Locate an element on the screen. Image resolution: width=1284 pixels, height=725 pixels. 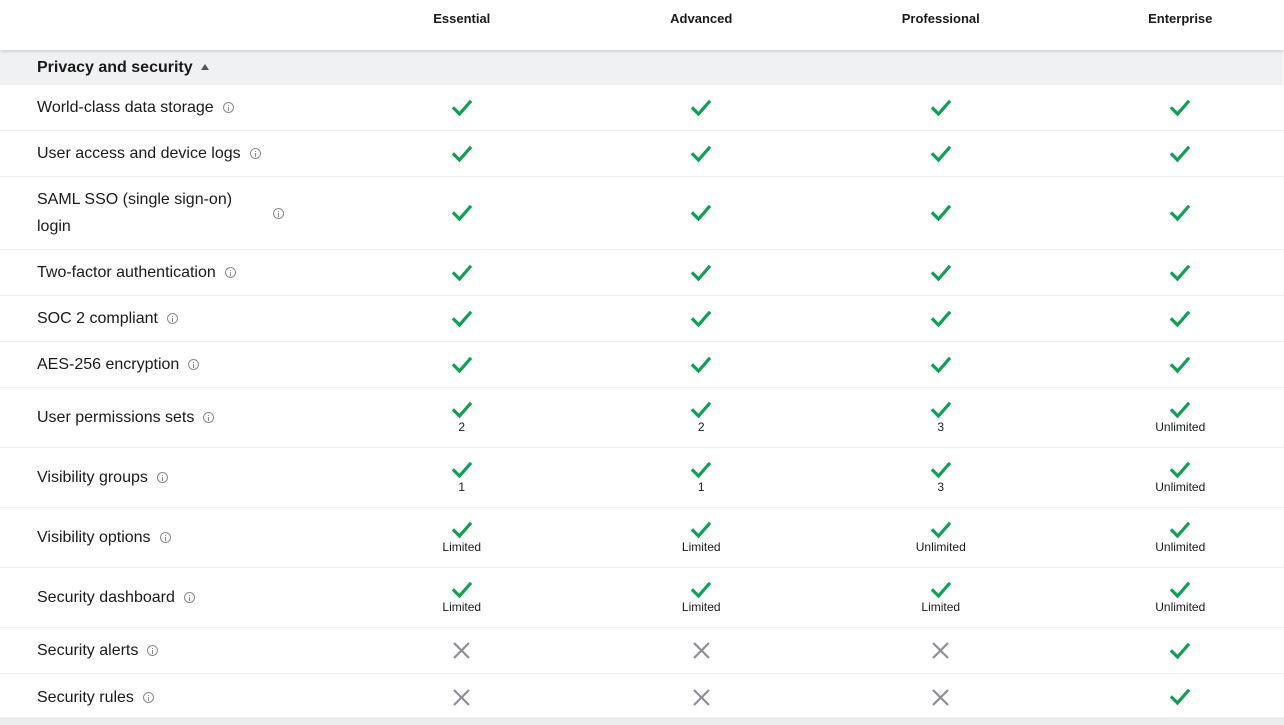
feature-cell: Security alerts is located at coordinates (171, 650).